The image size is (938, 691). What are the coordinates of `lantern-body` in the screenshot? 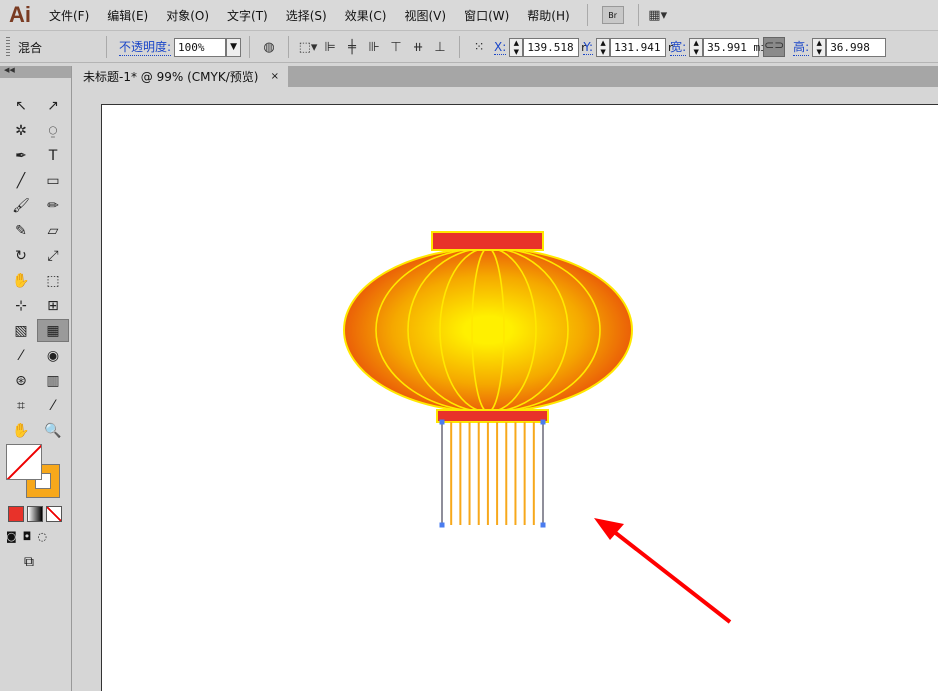 It's located at (488, 330).